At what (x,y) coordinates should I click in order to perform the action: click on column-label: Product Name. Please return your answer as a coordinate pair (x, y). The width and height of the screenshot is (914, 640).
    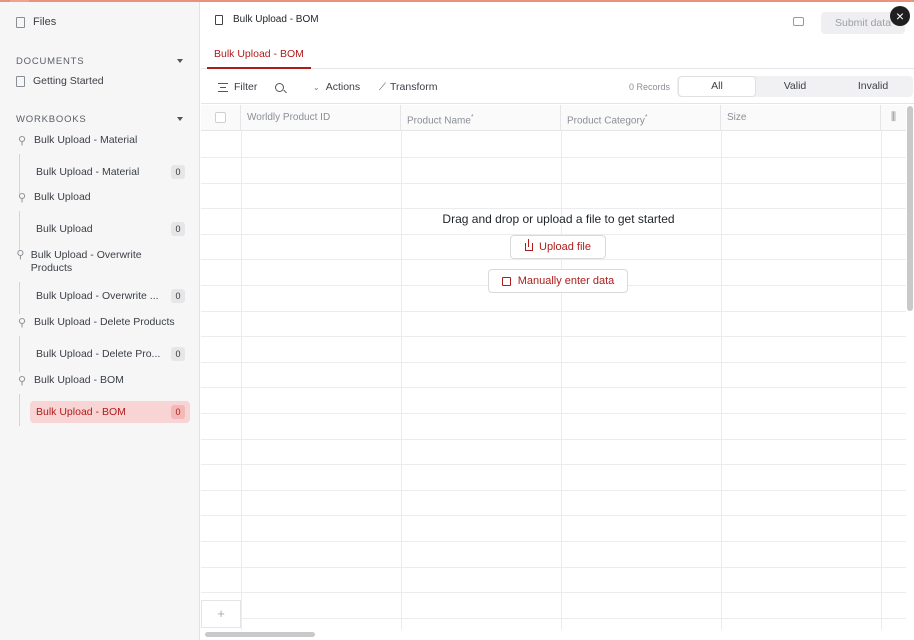
    Looking at the image, I should click on (439, 121).